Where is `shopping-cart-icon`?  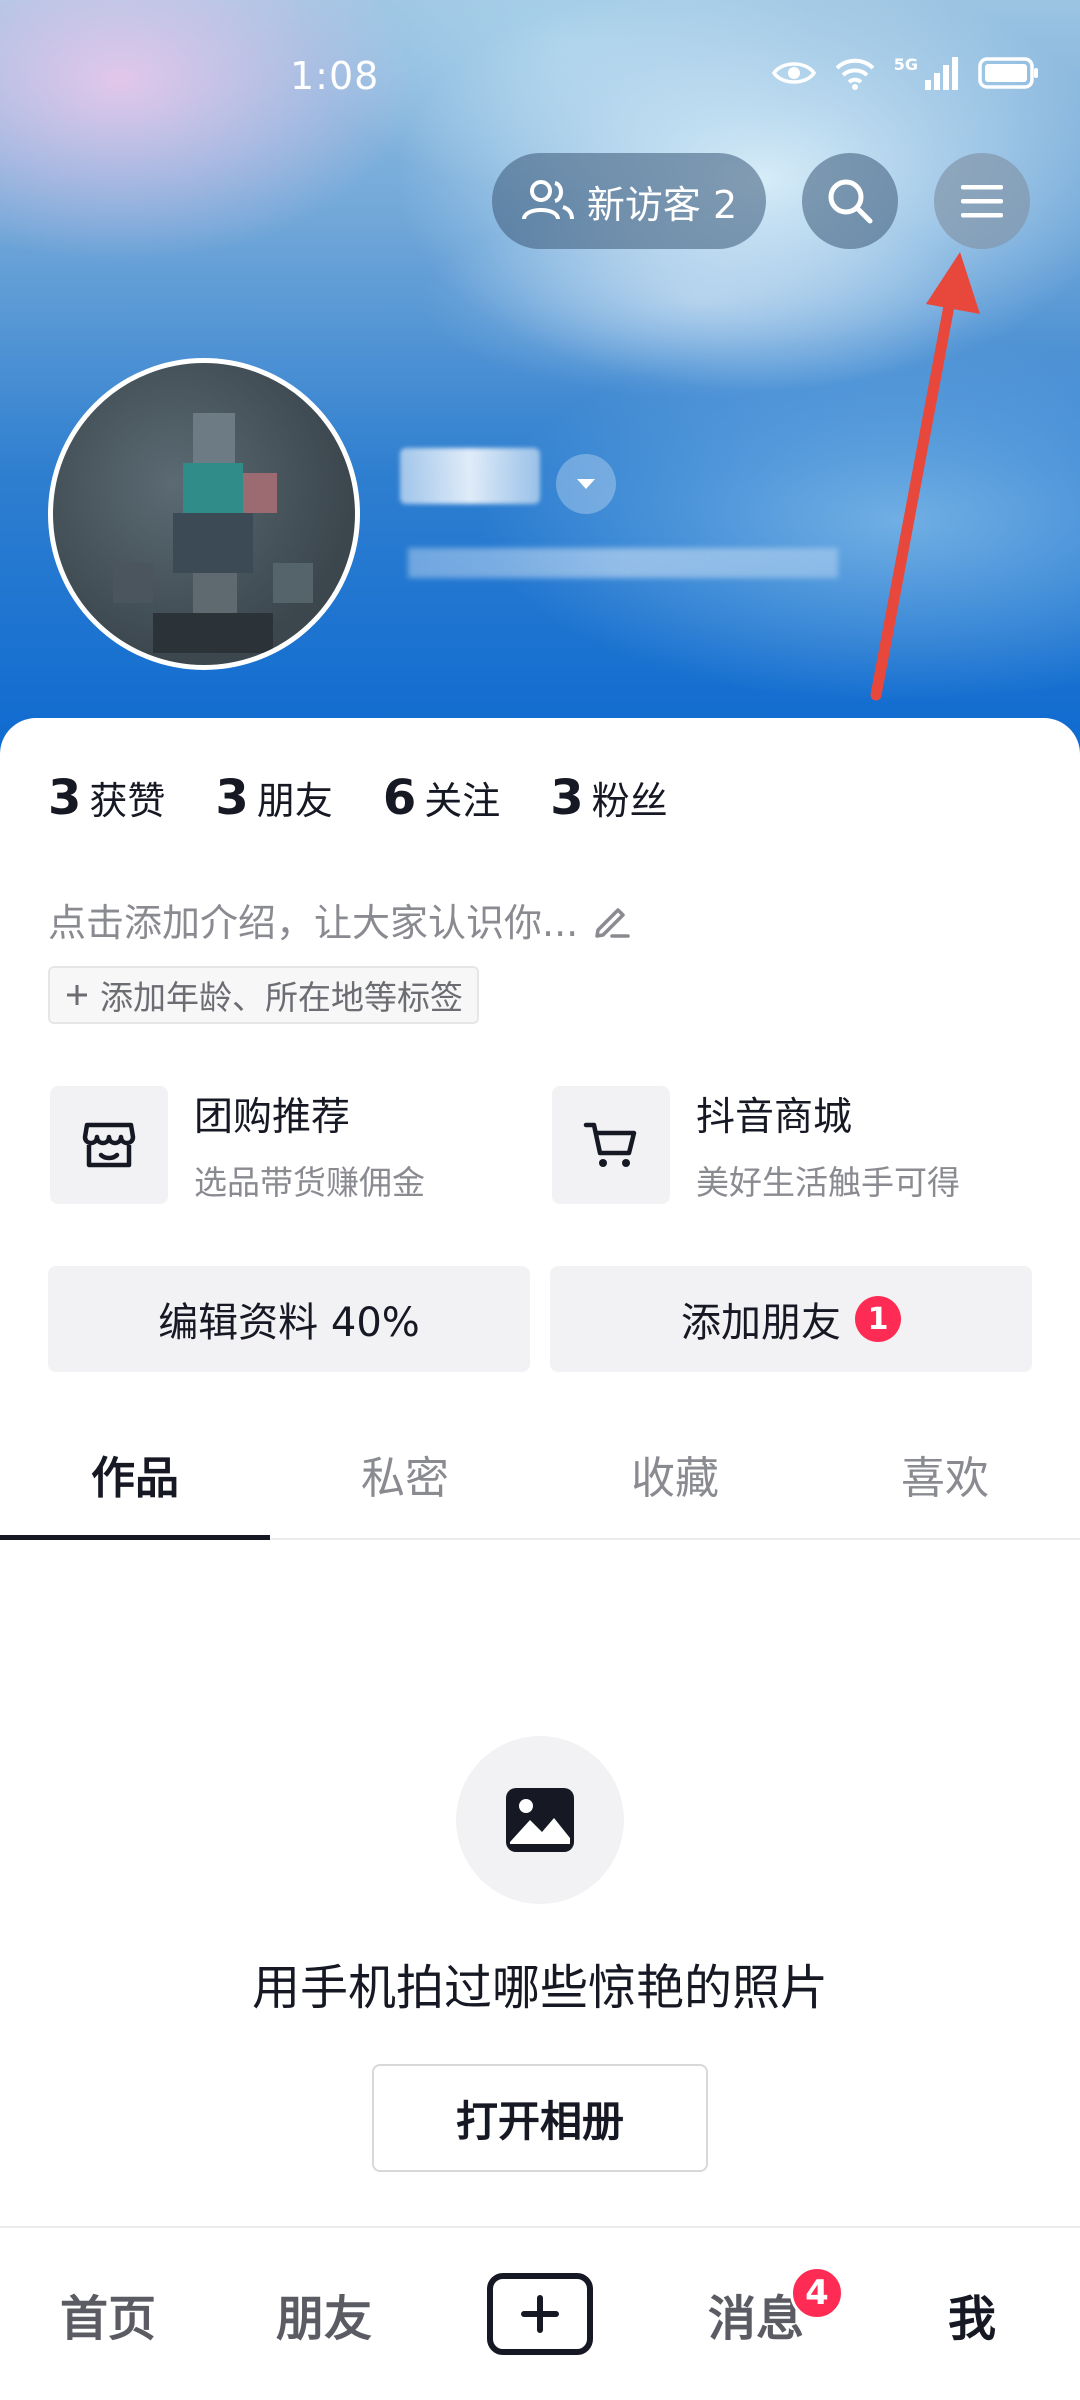 shopping-cart-icon is located at coordinates (610, 1144).